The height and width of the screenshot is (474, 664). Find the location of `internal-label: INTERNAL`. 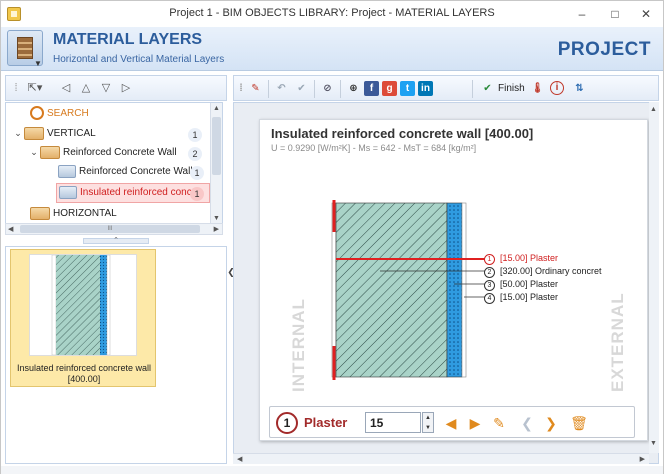

internal-label: INTERNAL is located at coordinates (298, 345).